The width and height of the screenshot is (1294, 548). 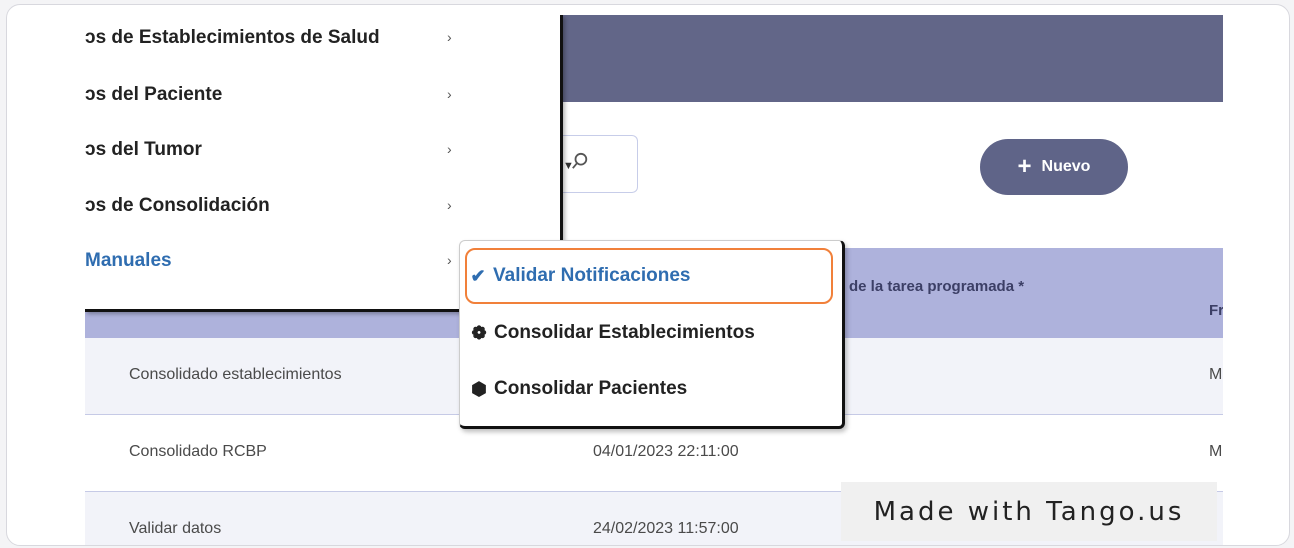 What do you see at coordinates (479, 332) in the screenshot?
I see `cubes-icon: ❁` at bounding box center [479, 332].